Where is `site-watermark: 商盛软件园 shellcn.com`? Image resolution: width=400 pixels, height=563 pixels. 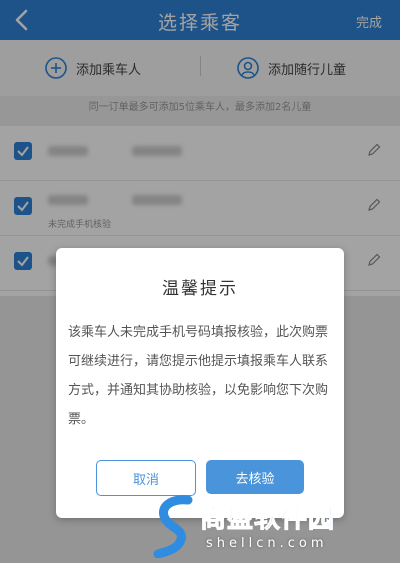
site-watermark: 商盛软件园 shellcn.com is located at coordinates (274, 526).